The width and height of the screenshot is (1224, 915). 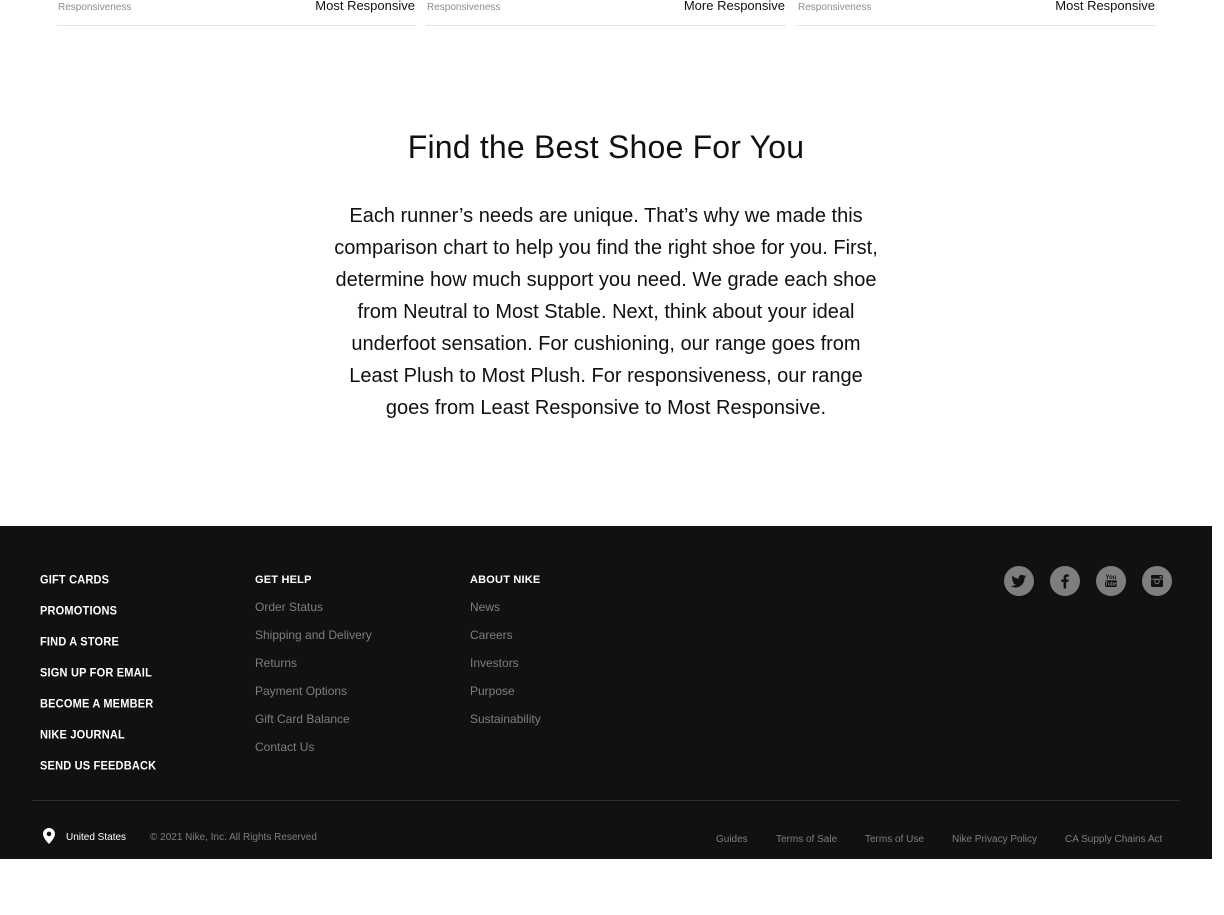 I want to click on footer-link-sustainability: Sustainability, so click(x=505, y=719).